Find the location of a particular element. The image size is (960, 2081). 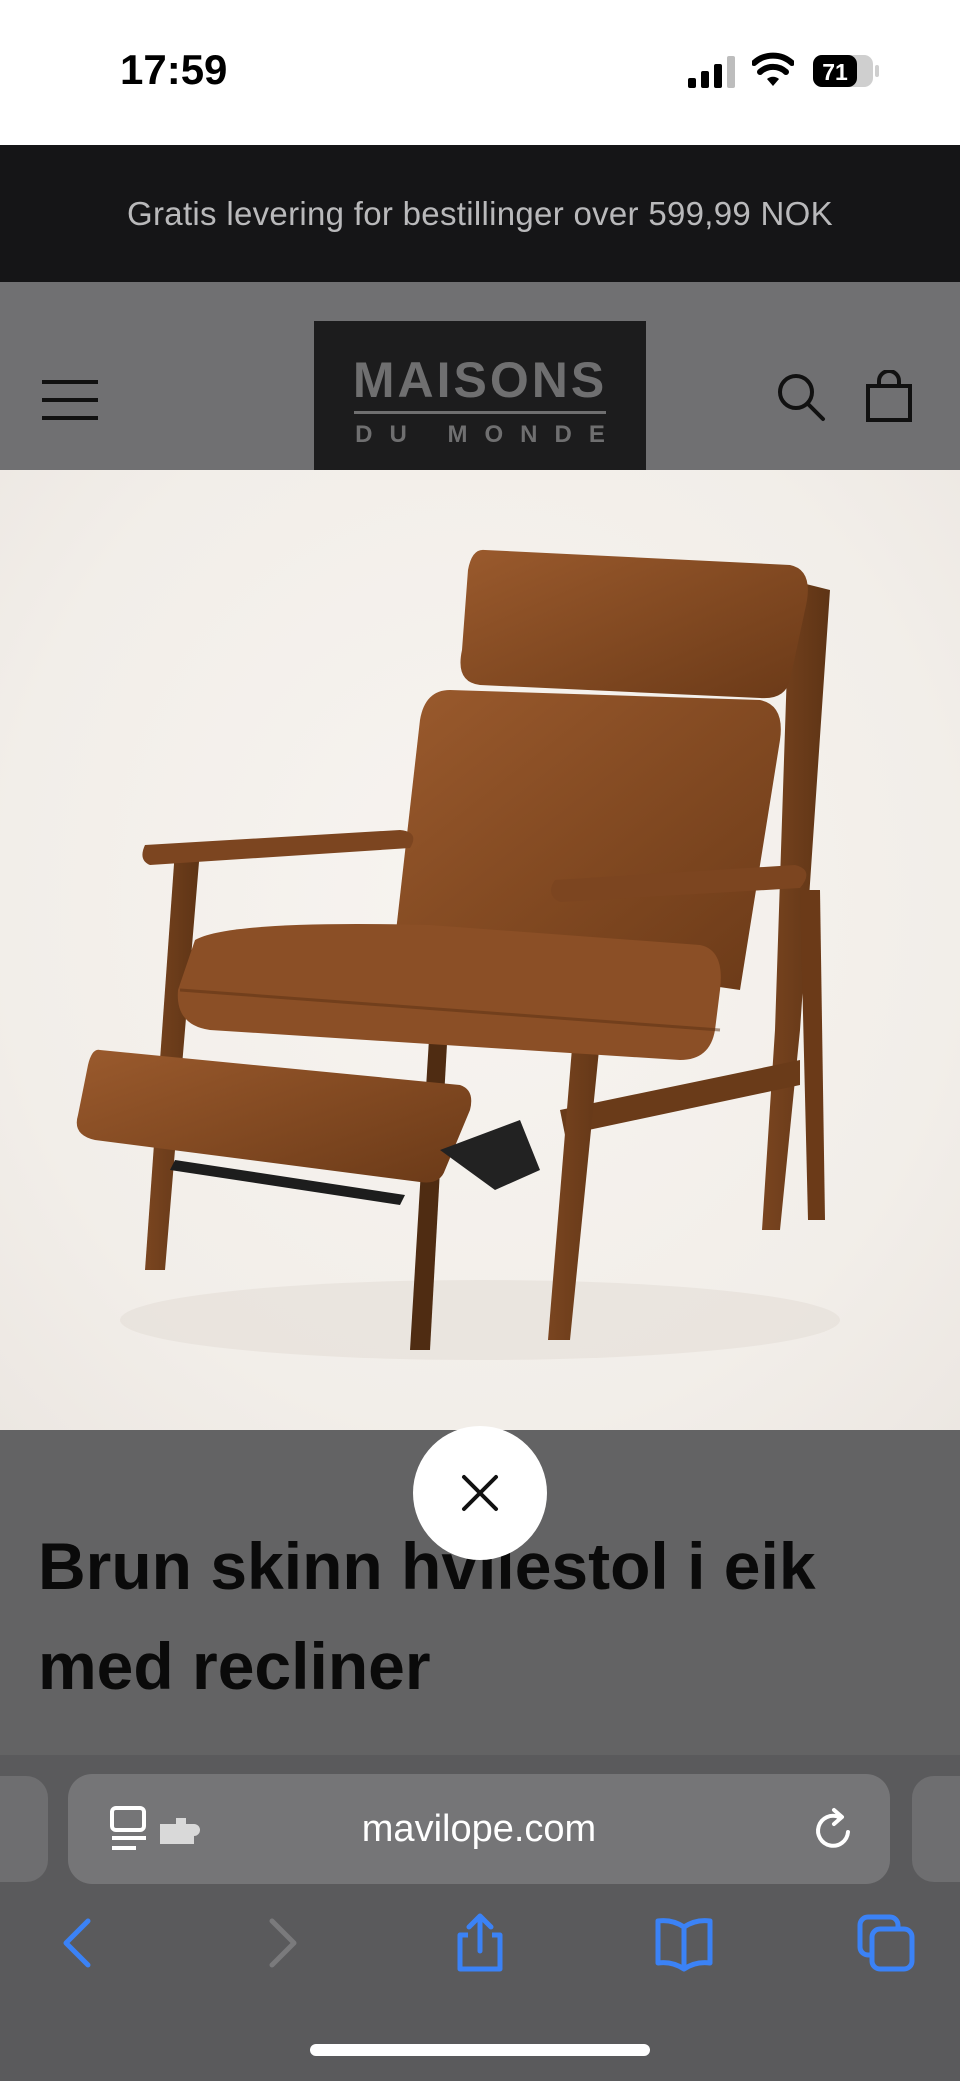

hamburger-menu-icon is located at coordinates (70, 400).